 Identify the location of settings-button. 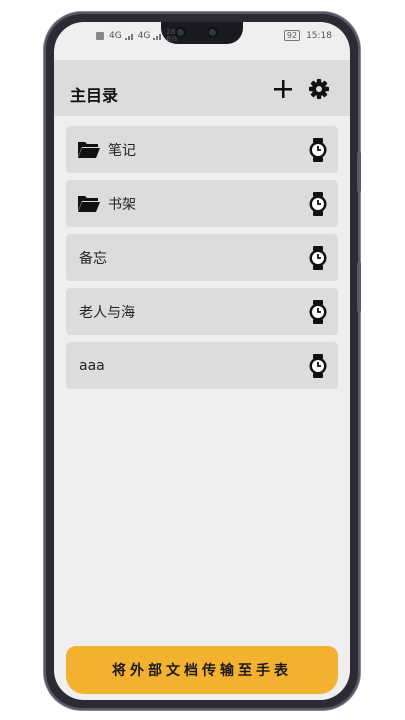
(319, 89).